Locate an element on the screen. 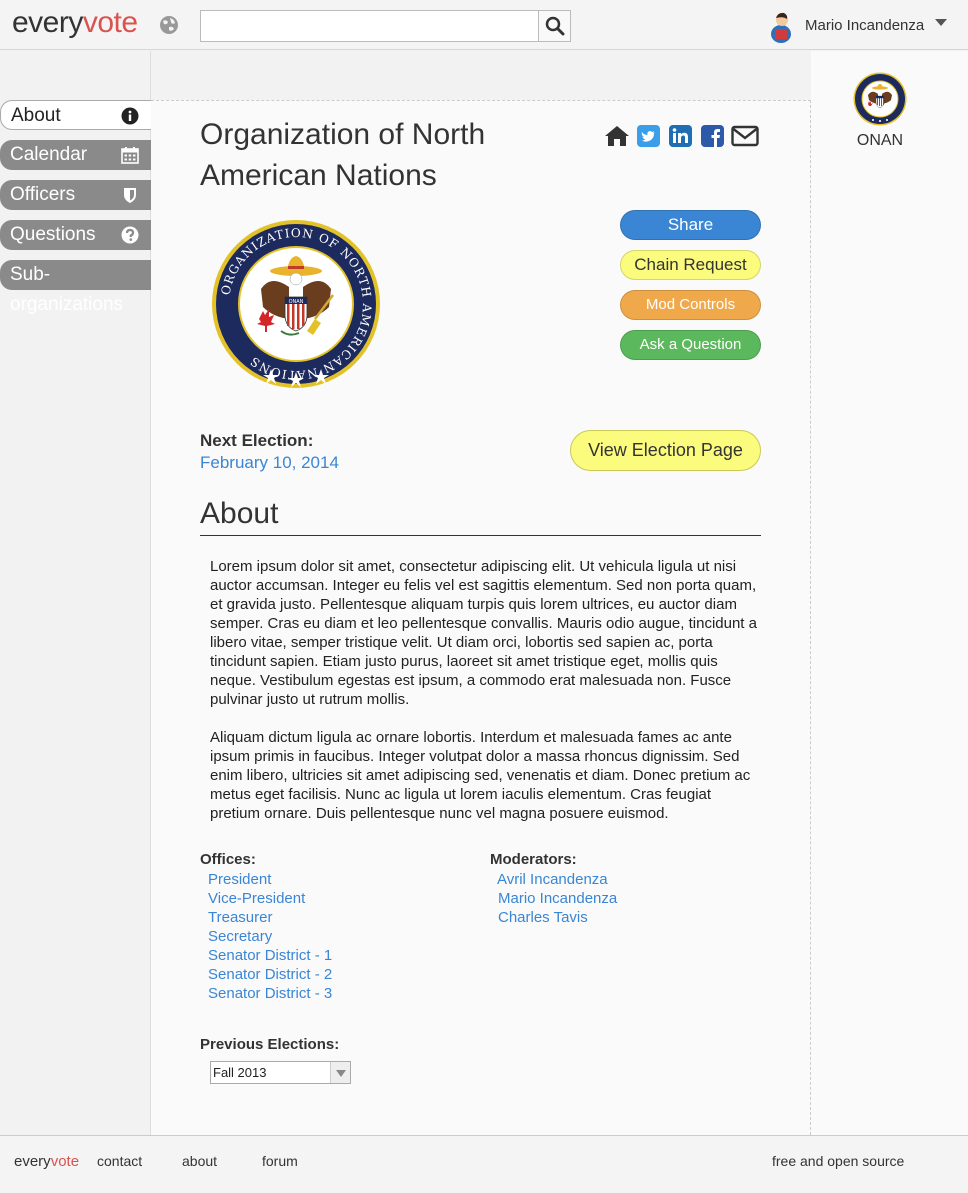 This screenshot has width=968, height=1193. search-input is located at coordinates (369, 26).